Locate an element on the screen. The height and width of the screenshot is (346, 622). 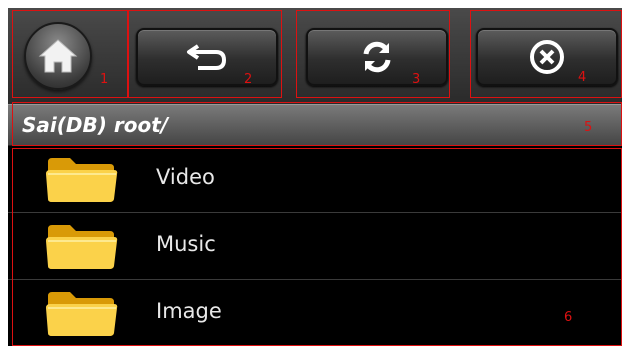
refresh-icon is located at coordinates (377, 57).